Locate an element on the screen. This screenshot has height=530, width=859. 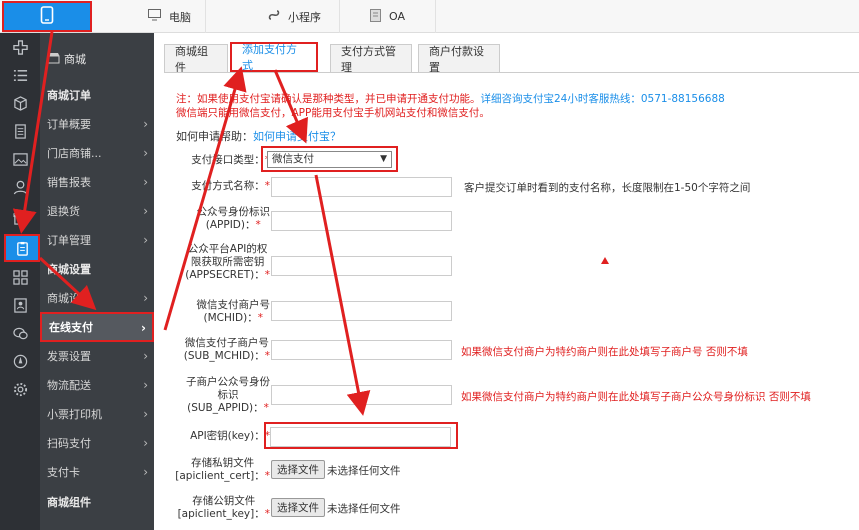
label-appsecret: 公众平台API的权 限获取所需密钥 (APPSECRET)：* is located at coordinates (227, 262).